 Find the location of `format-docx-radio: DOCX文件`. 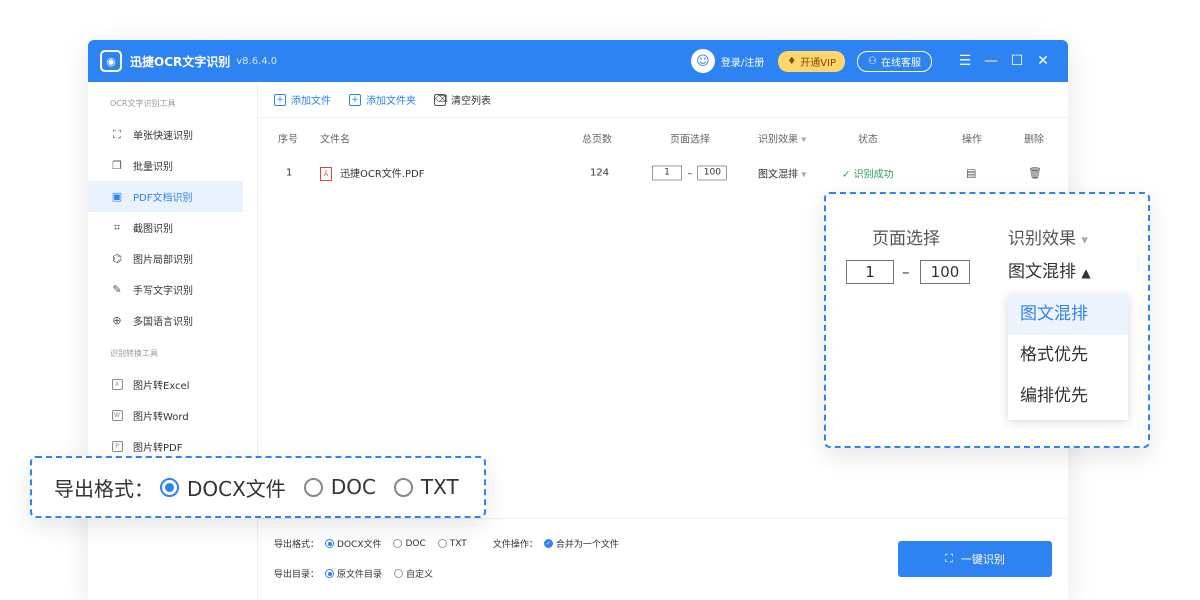

format-docx-radio: DOCX文件 is located at coordinates (353, 543).